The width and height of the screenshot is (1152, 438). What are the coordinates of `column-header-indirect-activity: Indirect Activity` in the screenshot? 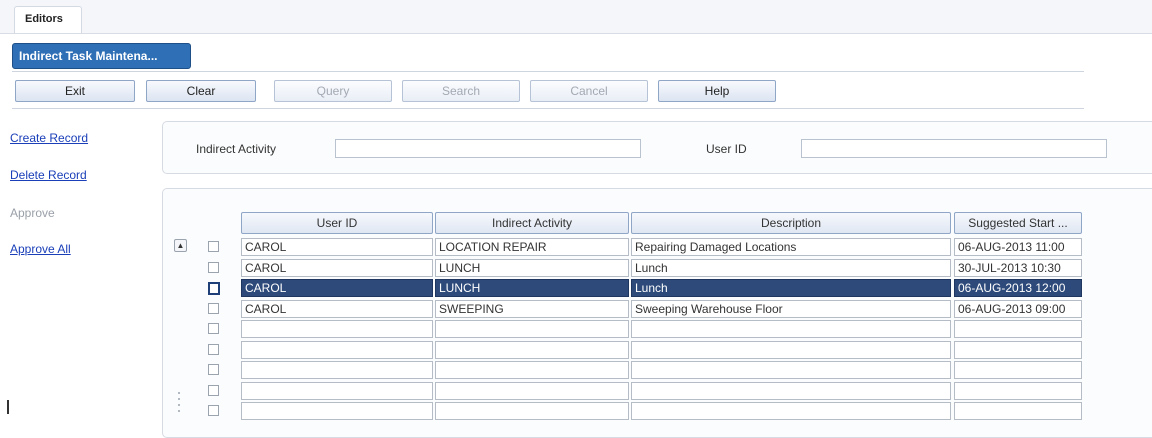 It's located at (532, 223).